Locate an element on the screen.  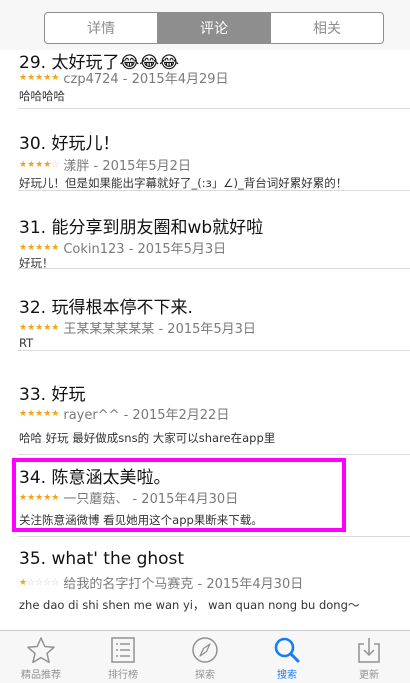
tab-label: 探索 is located at coordinates (205, 675).